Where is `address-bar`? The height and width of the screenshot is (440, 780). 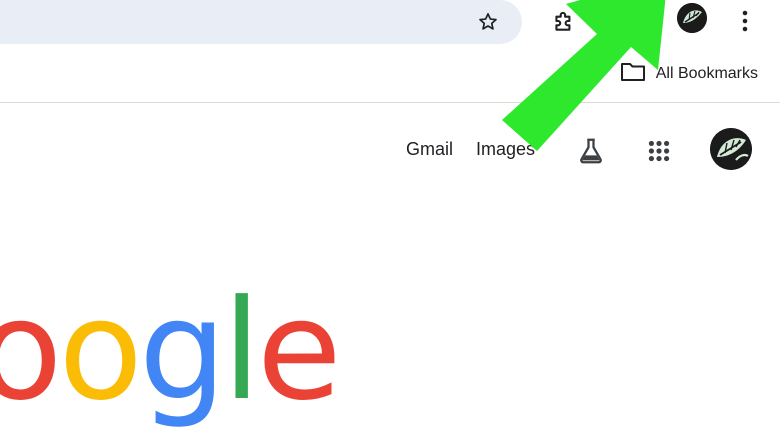
address-bar is located at coordinates (261, 22).